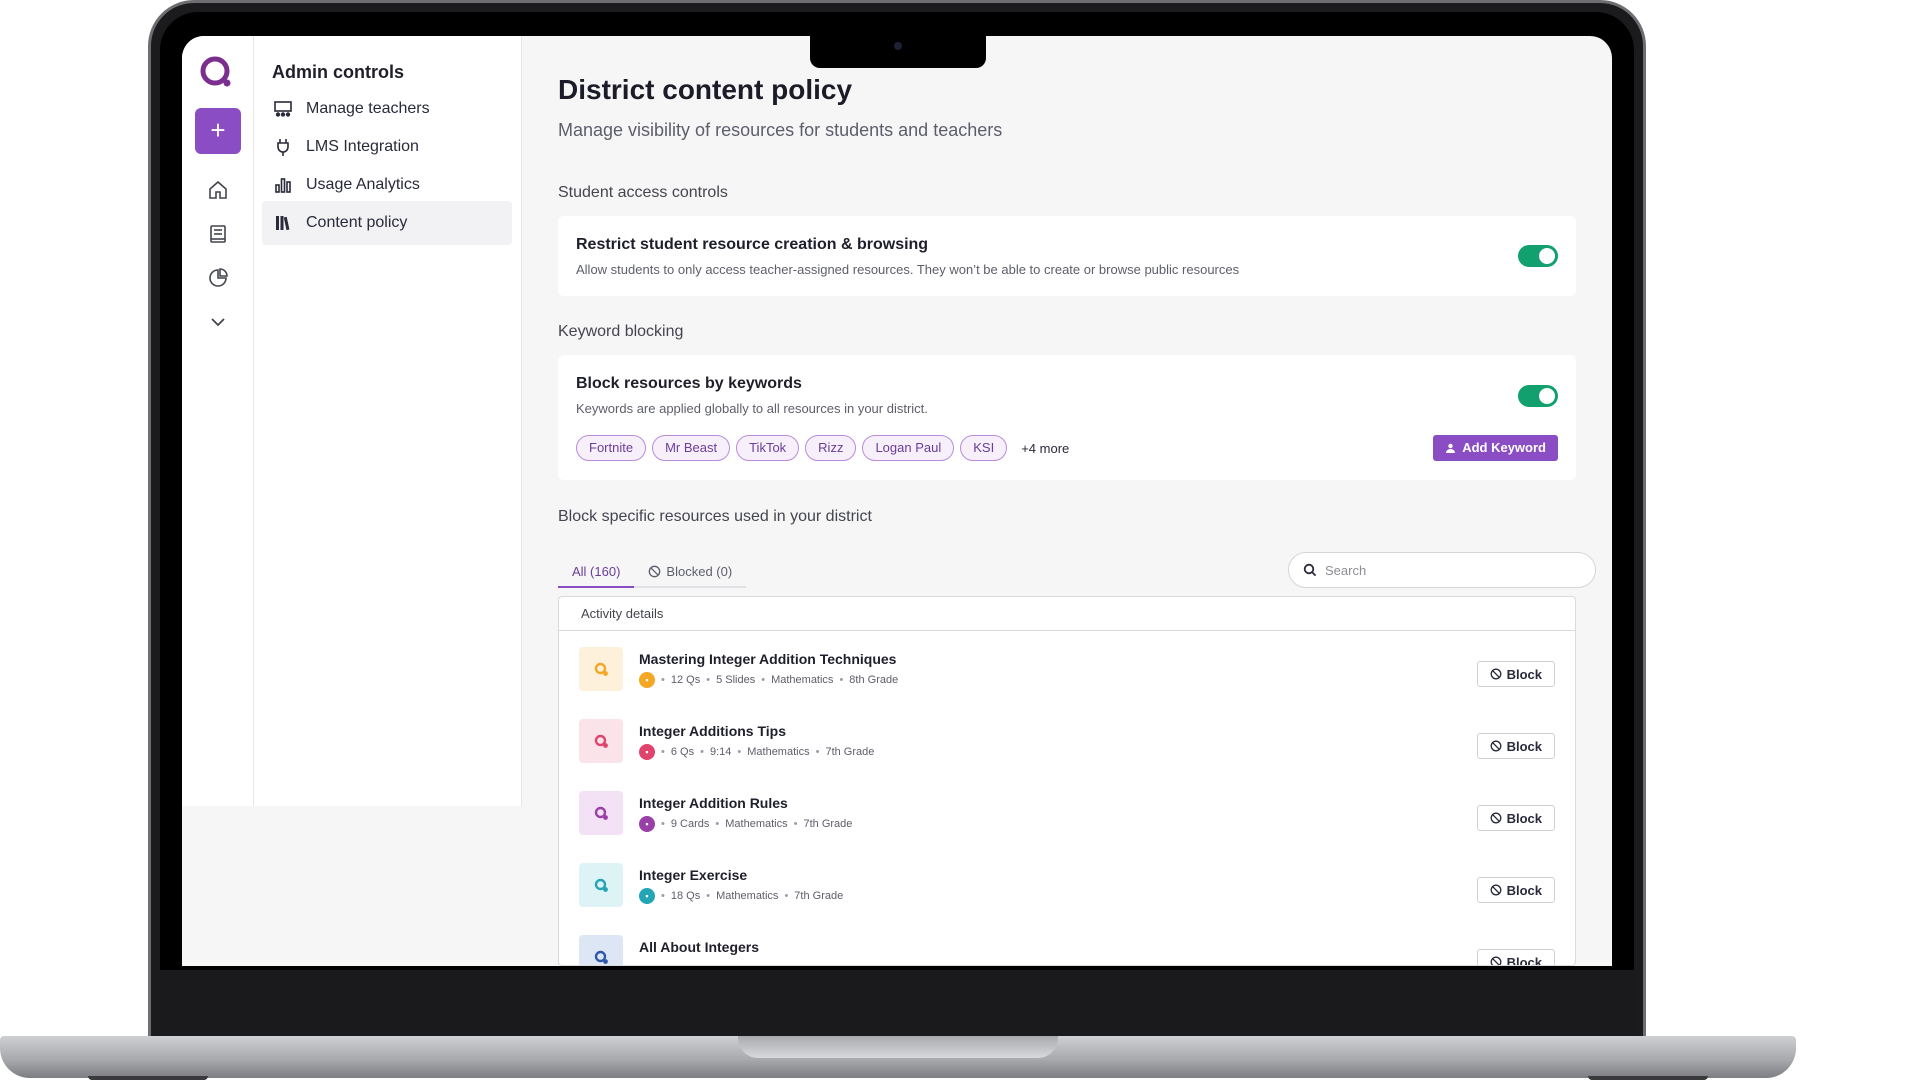 This screenshot has height=1080, width=1920. I want to click on icon-rail: +, so click(218, 421).